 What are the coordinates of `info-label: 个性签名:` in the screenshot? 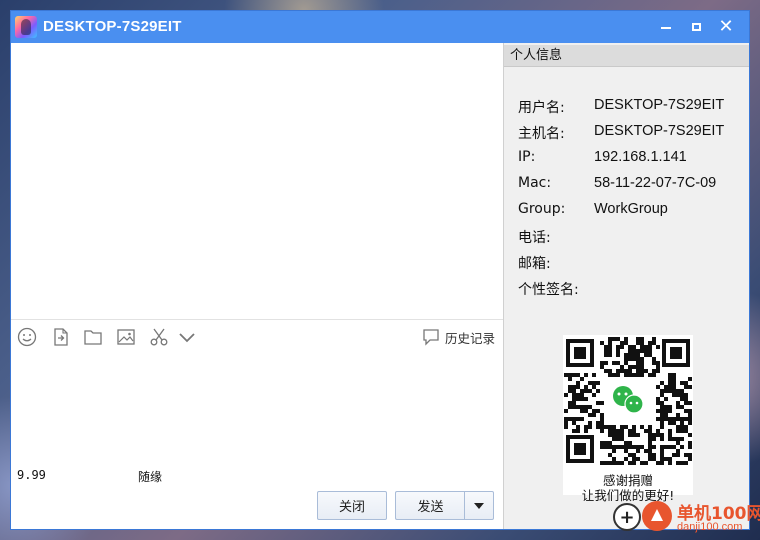 It's located at (548, 290).